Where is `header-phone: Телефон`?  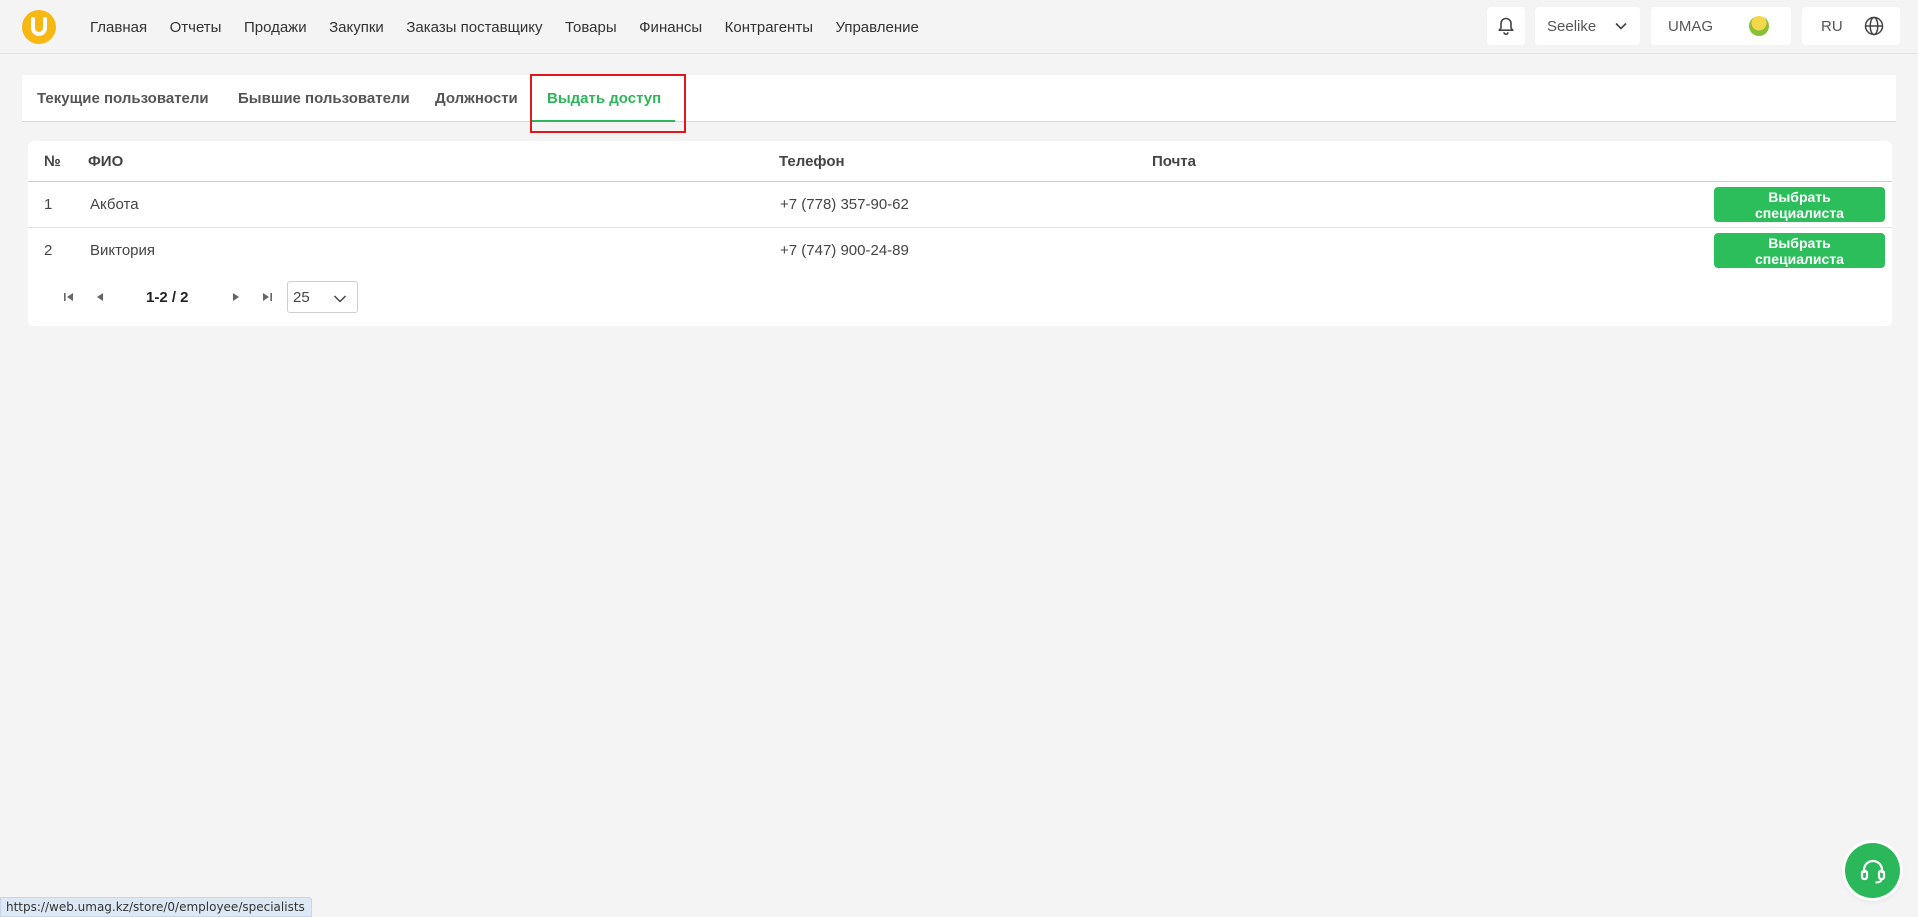
header-phone: Телефон is located at coordinates (812, 161).